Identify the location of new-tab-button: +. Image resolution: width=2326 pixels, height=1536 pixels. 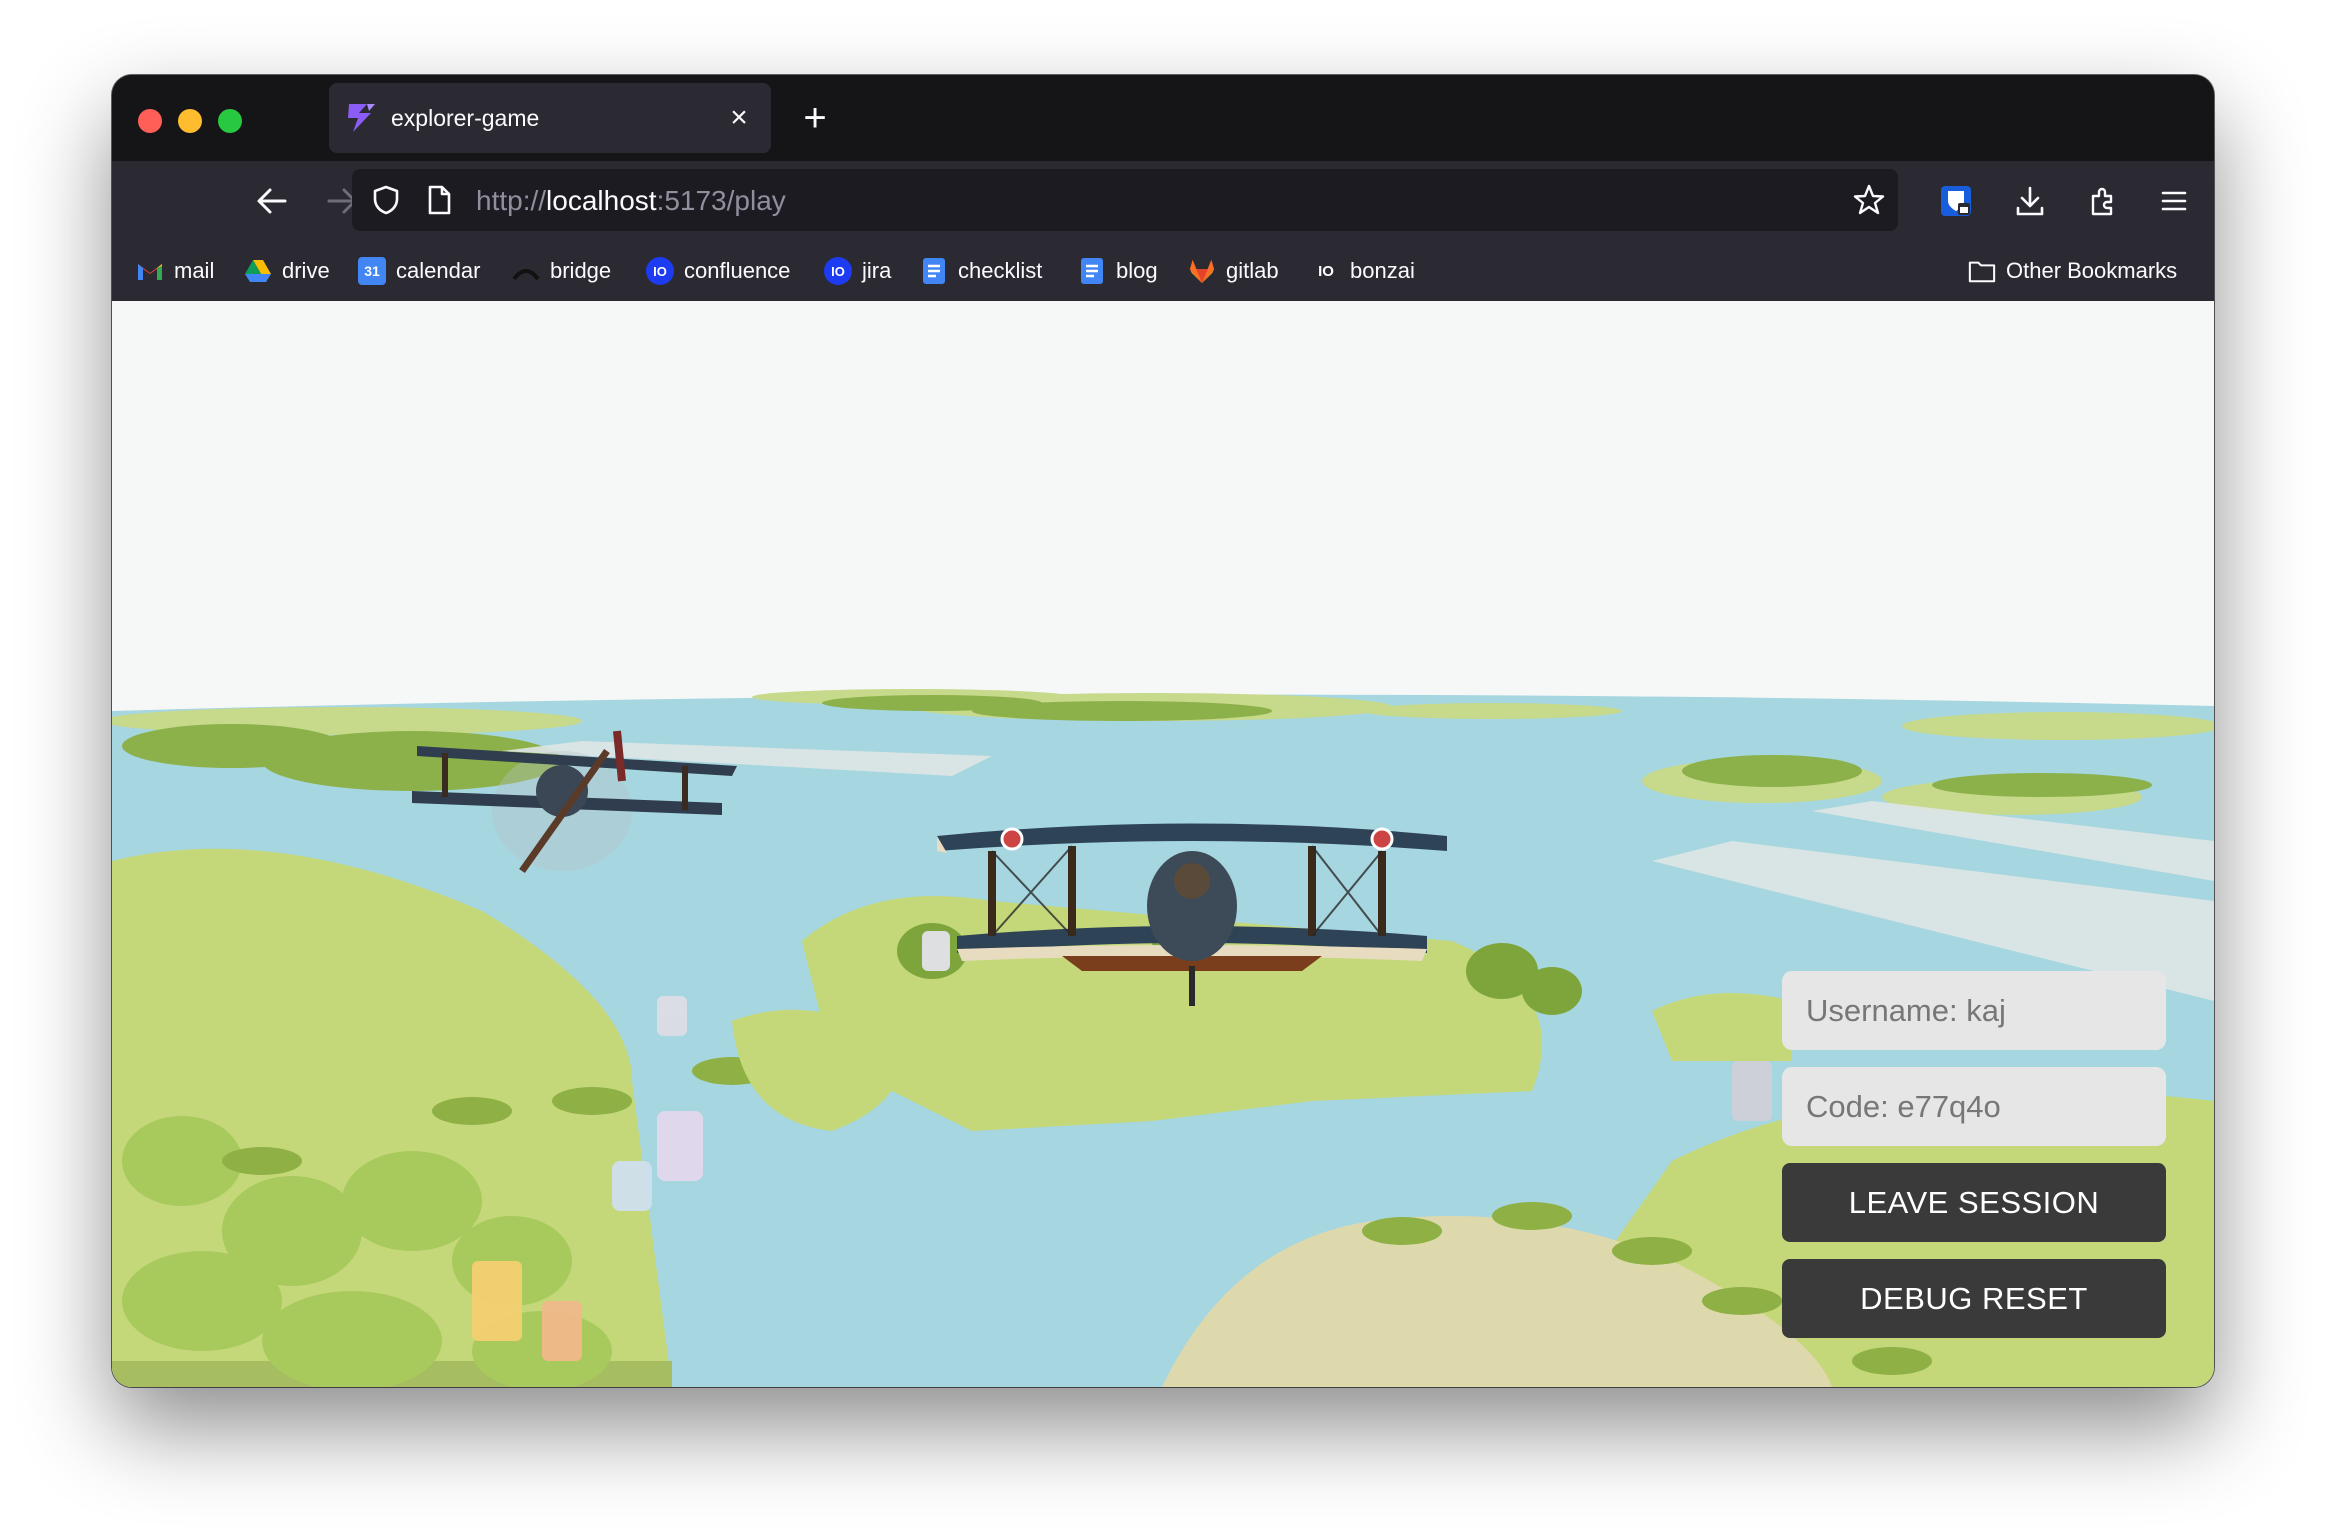
(815, 118).